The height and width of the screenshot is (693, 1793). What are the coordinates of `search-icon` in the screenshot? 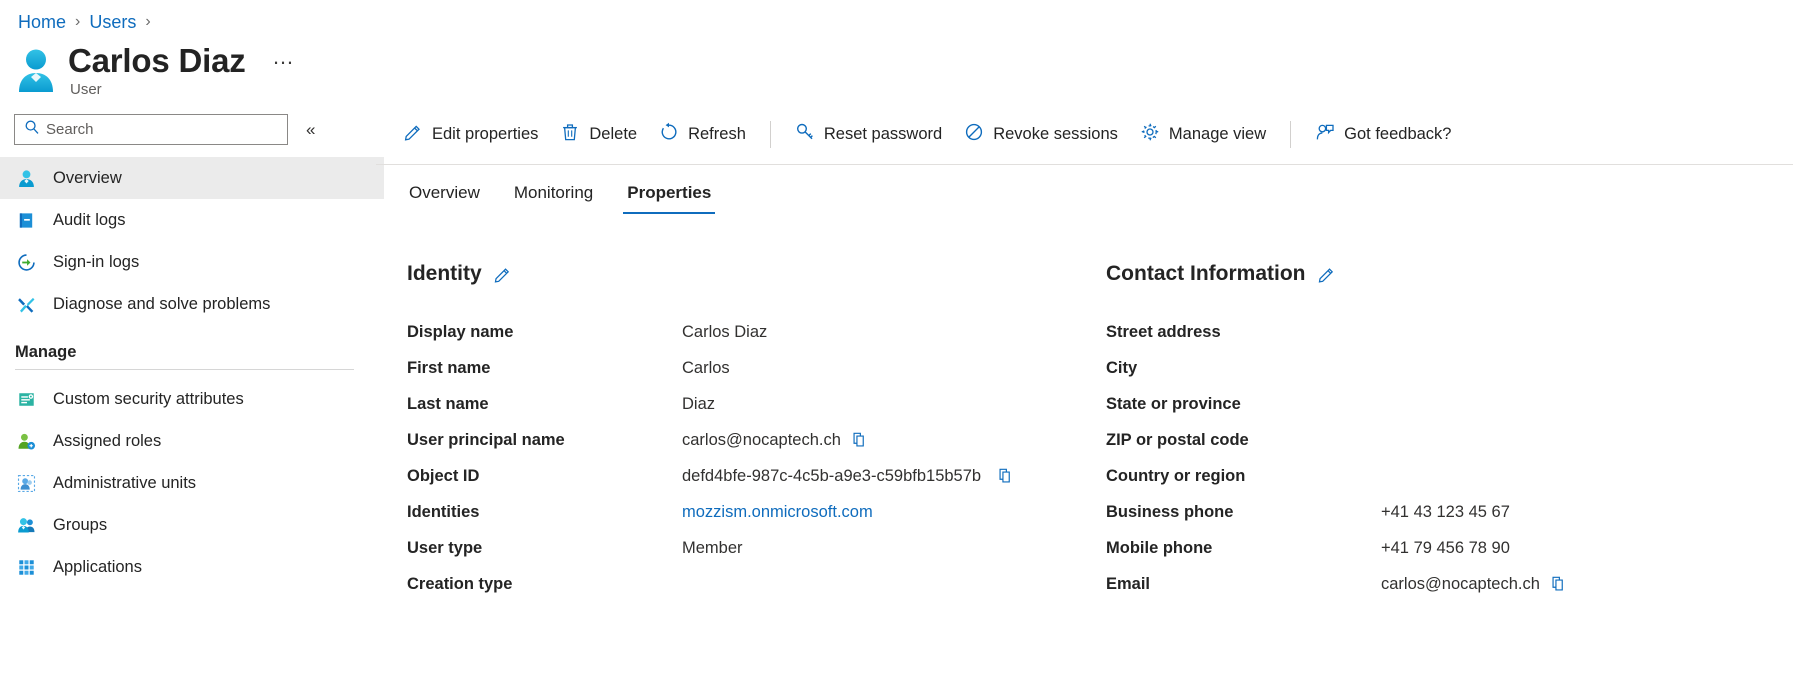 It's located at (32, 129).